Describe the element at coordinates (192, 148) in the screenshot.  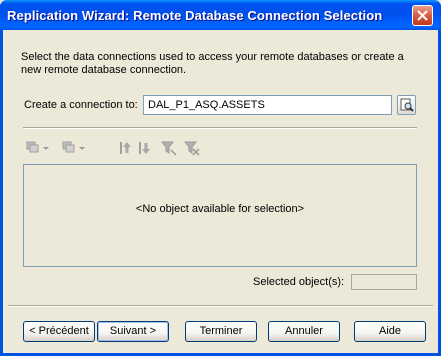
I see `clear-filter-icon` at that location.